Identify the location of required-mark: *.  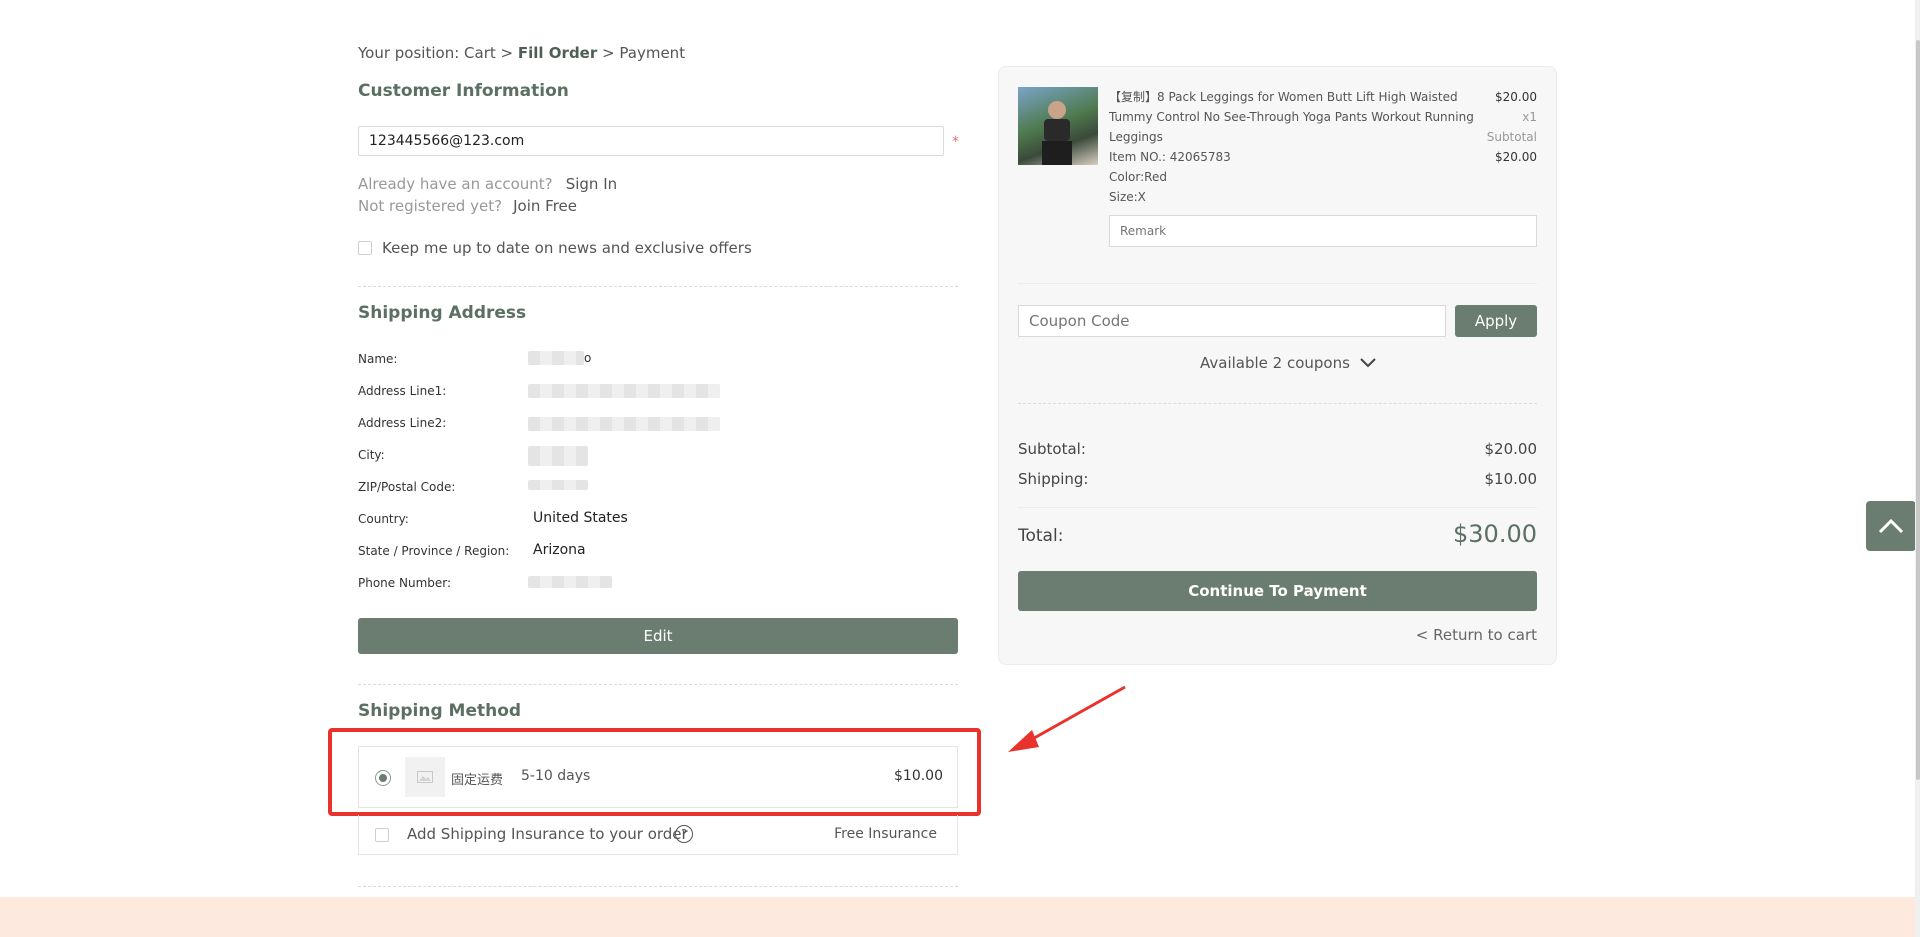
(955, 142).